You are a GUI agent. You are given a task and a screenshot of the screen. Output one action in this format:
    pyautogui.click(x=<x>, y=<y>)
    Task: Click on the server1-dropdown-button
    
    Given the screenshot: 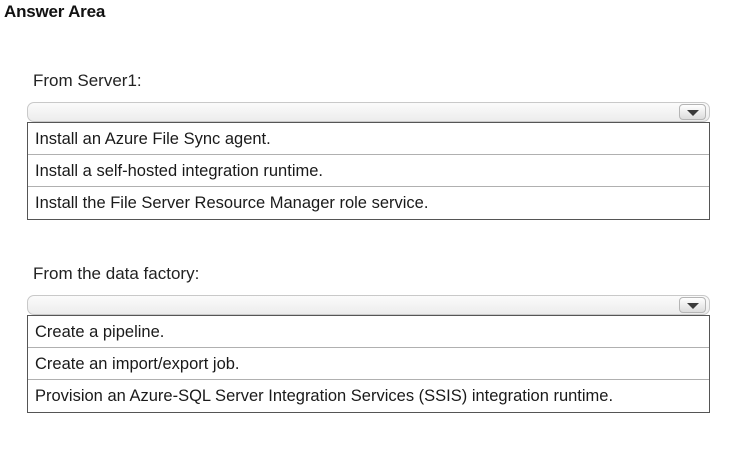 What is the action you would take?
    pyautogui.click(x=692, y=112)
    